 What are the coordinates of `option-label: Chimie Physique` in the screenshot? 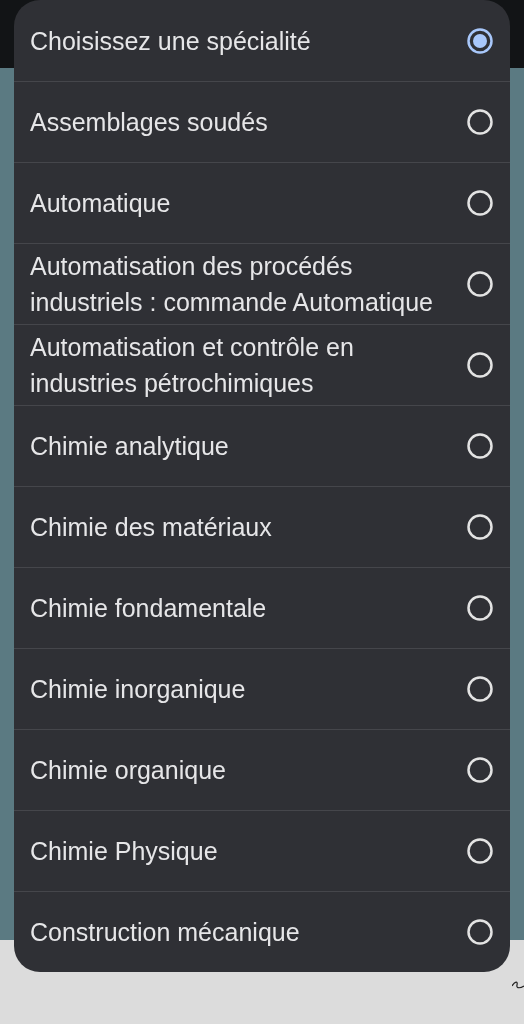 It's located at (124, 851).